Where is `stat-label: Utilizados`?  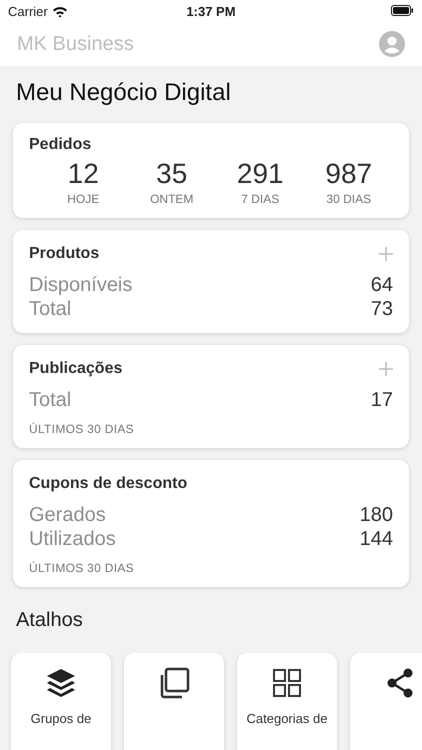
stat-label: Utilizados is located at coordinates (72, 539).